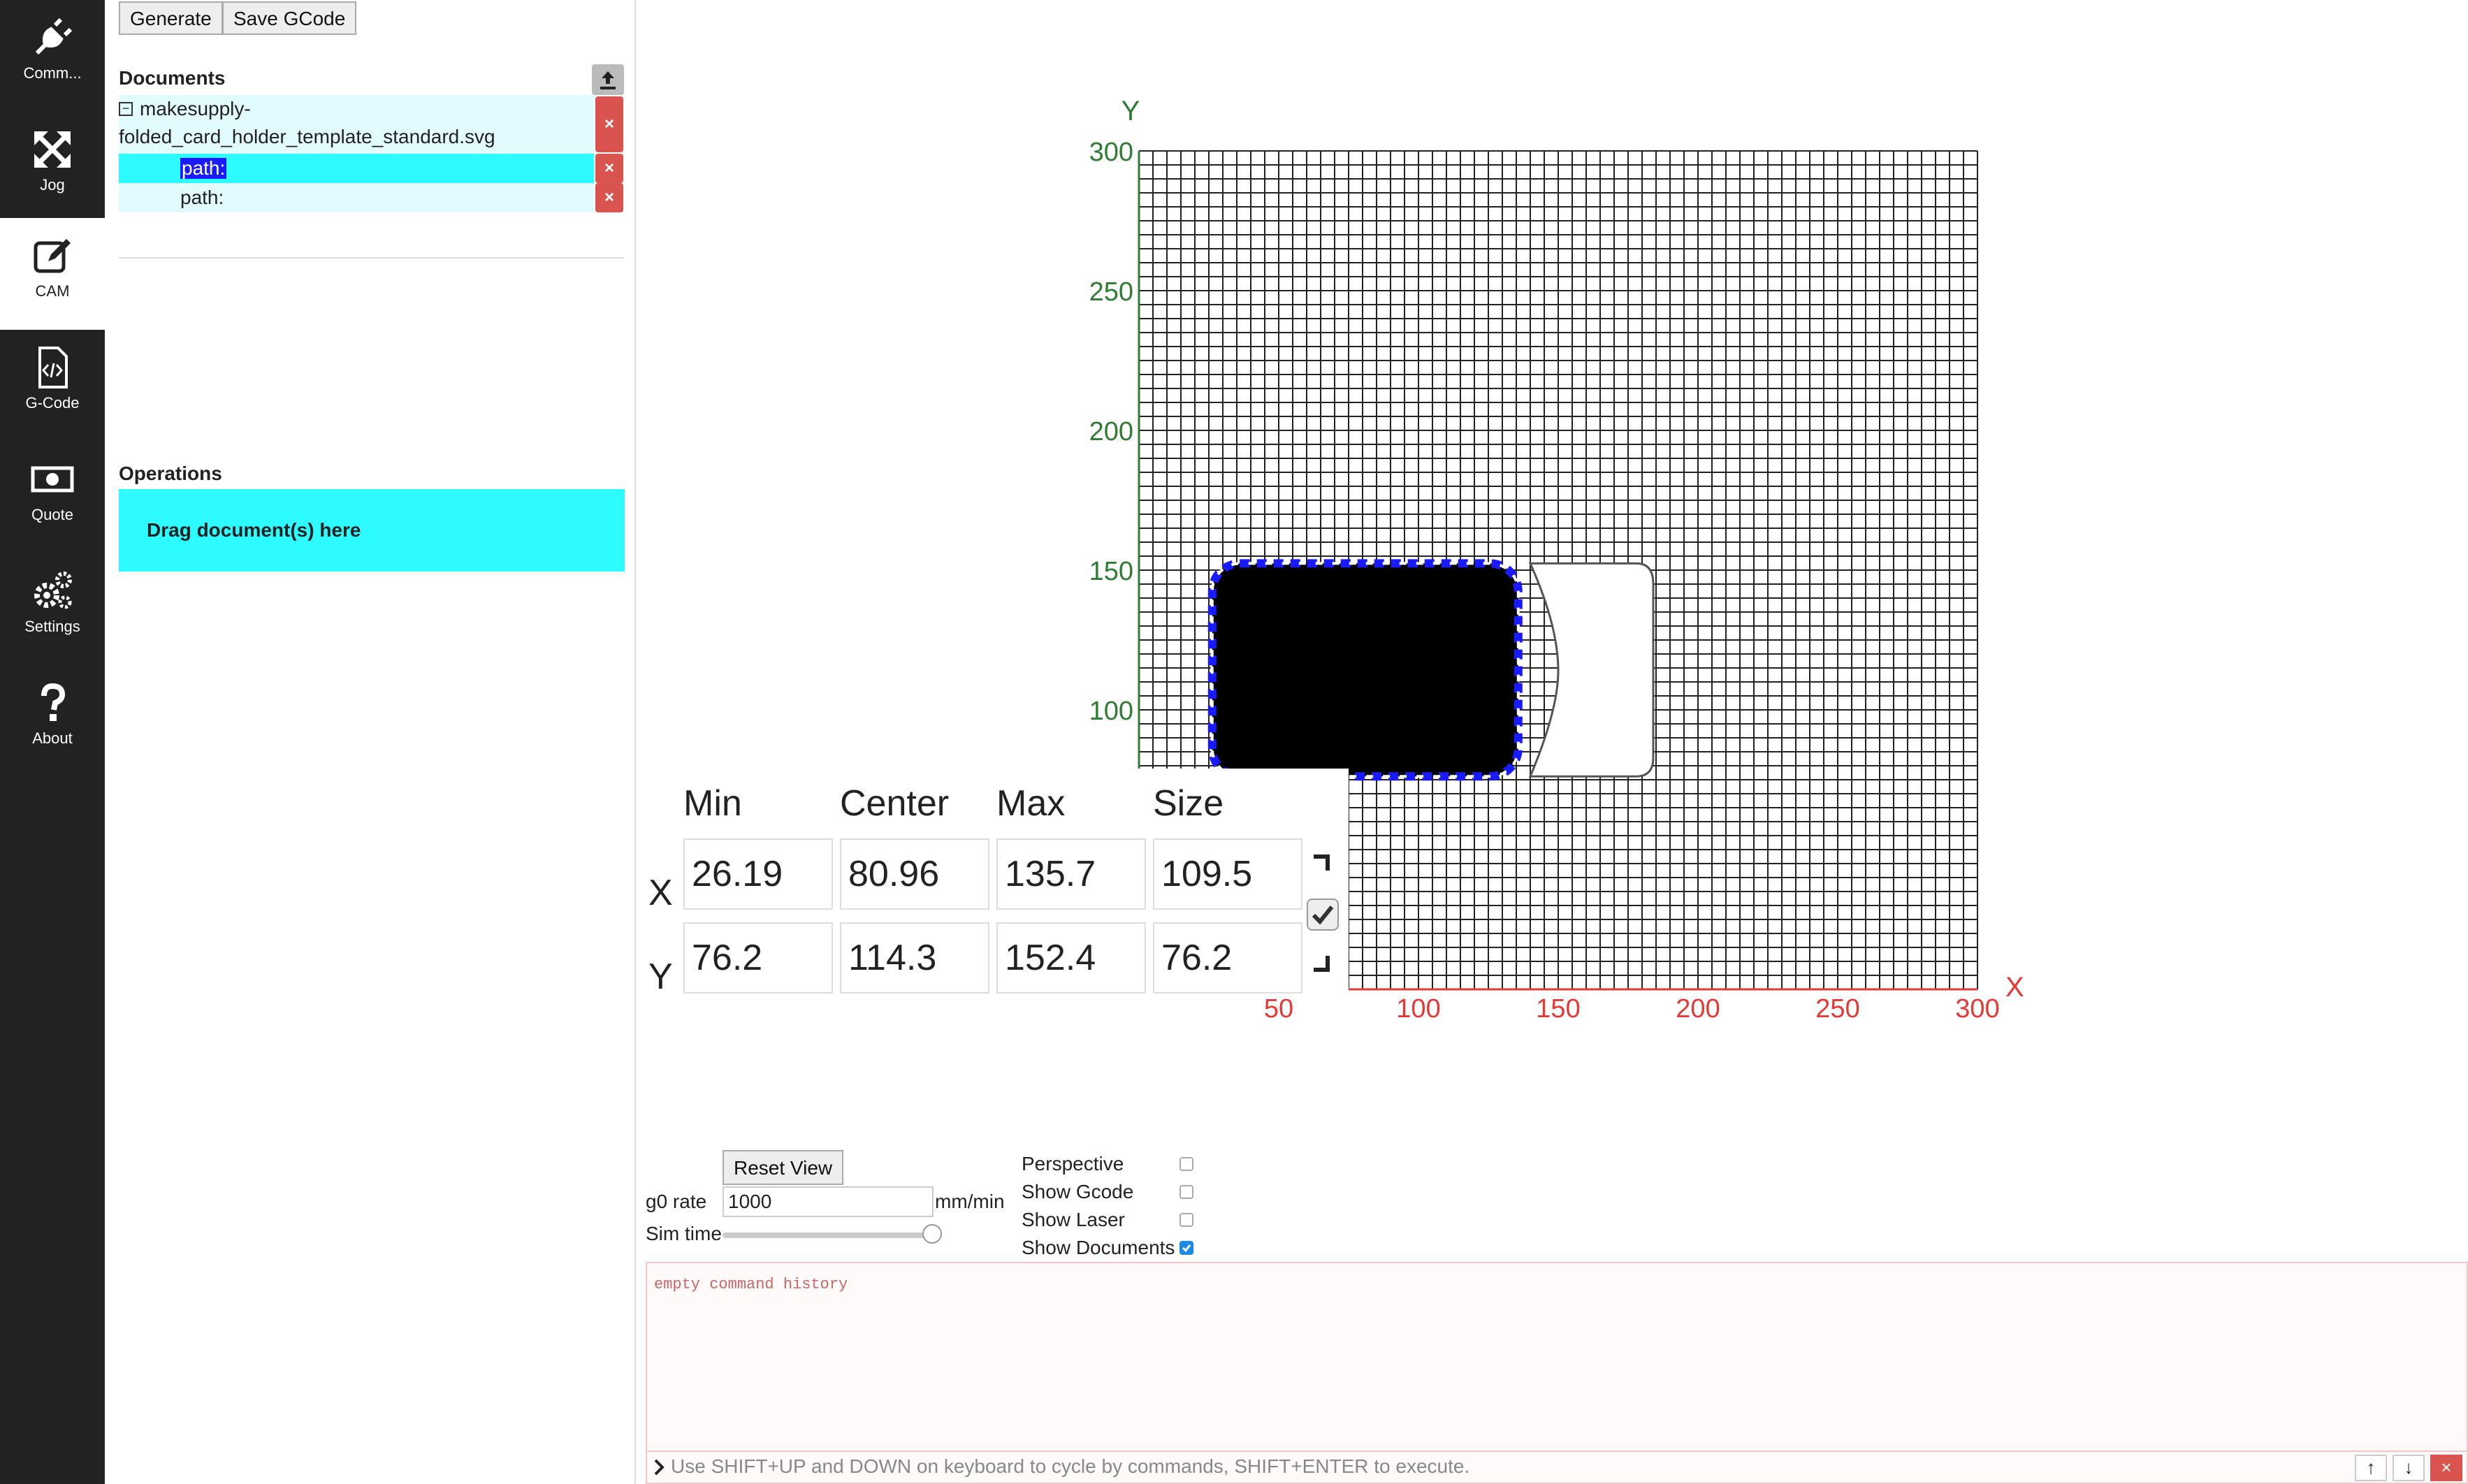  I want to click on sidebar-item-gcode: G-Code, so click(53, 386).